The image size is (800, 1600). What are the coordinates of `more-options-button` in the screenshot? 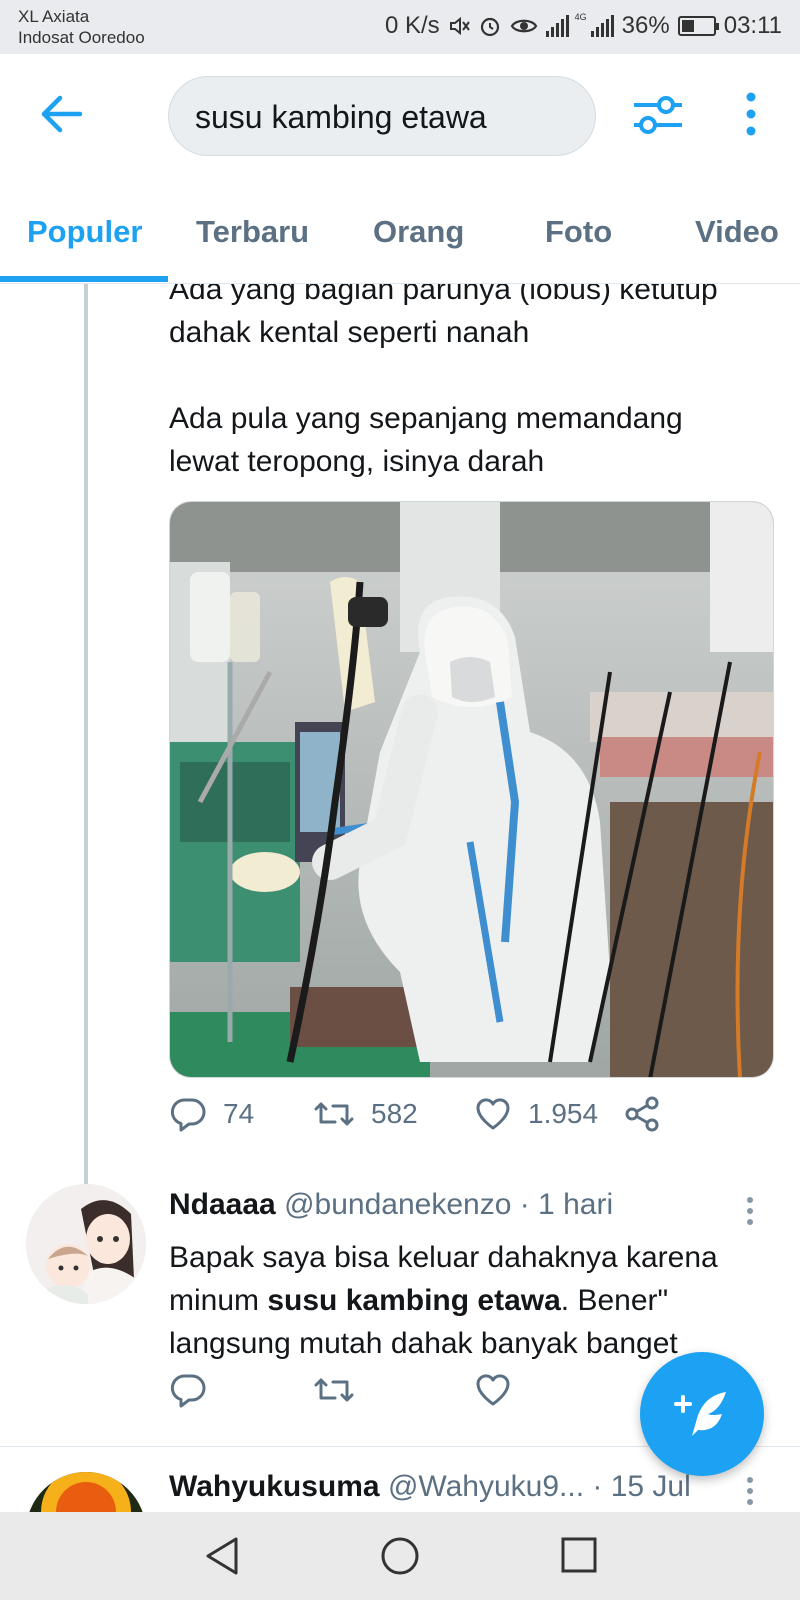 It's located at (751, 115).